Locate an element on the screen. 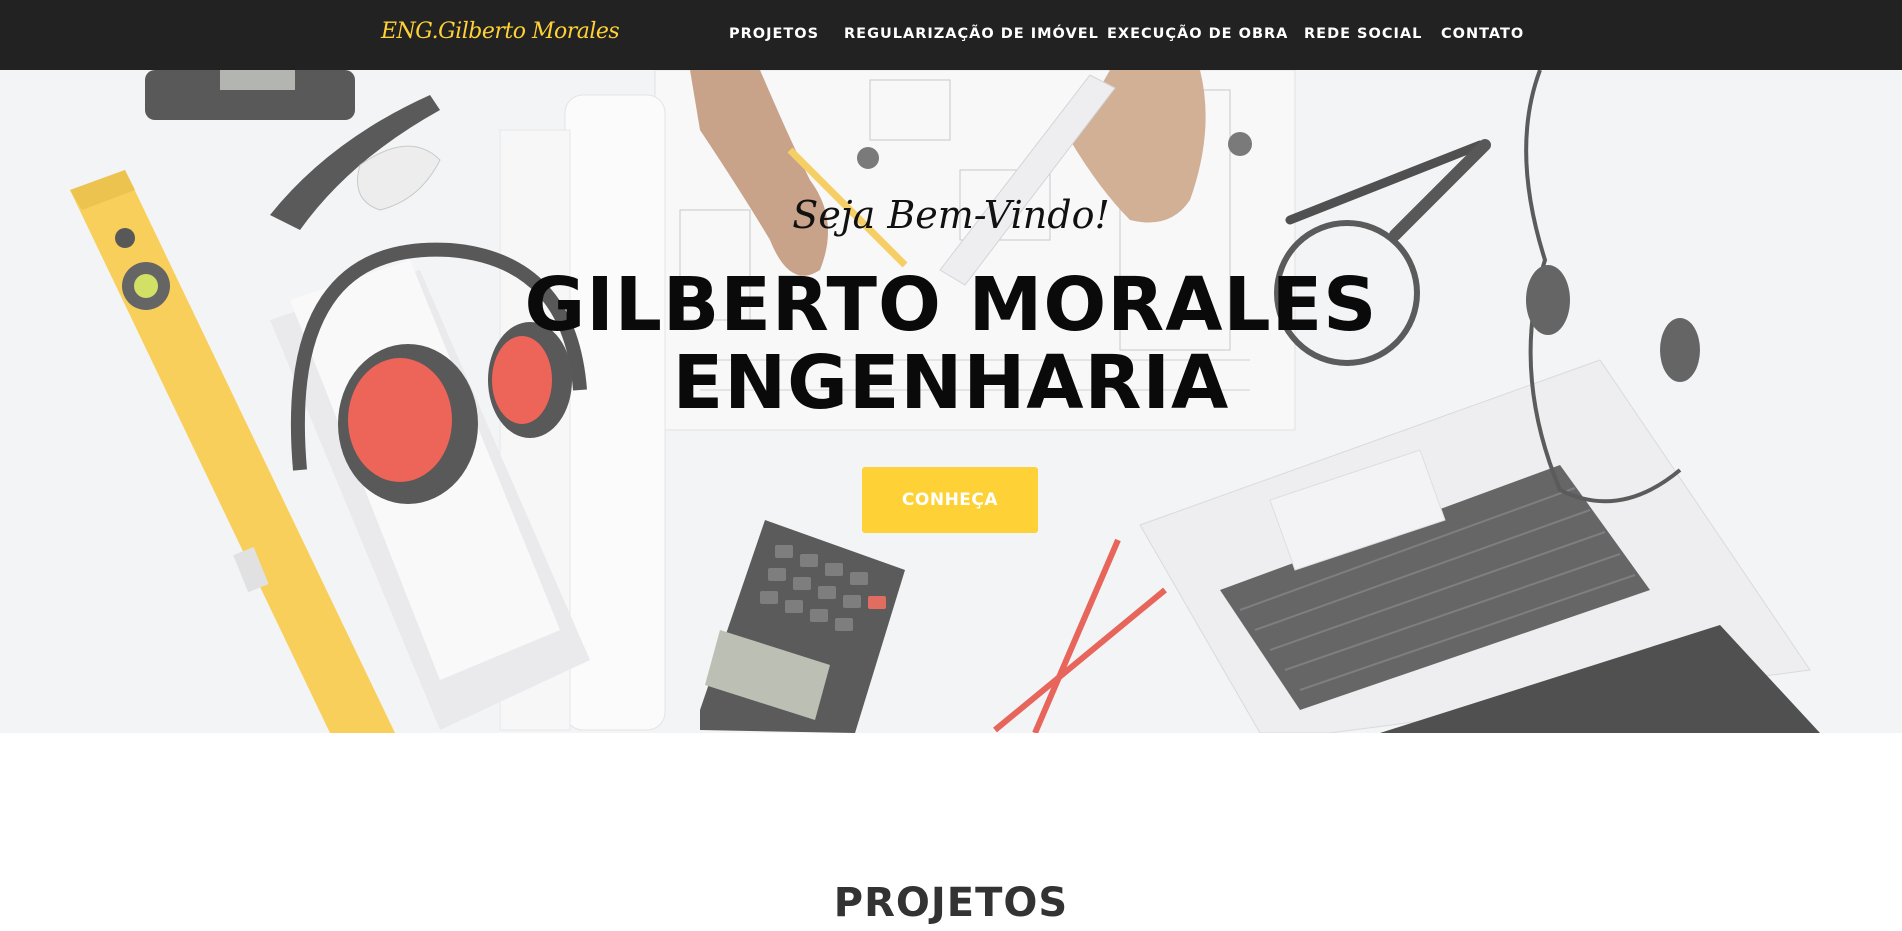  conheca-button: CONHEÇA is located at coordinates (950, 500).